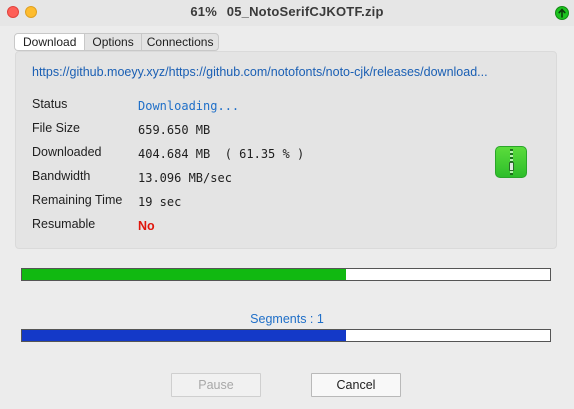  I want to click on title-bar: 61% 05_NotoSerifCJKOTF.zip, so click(287, 13).